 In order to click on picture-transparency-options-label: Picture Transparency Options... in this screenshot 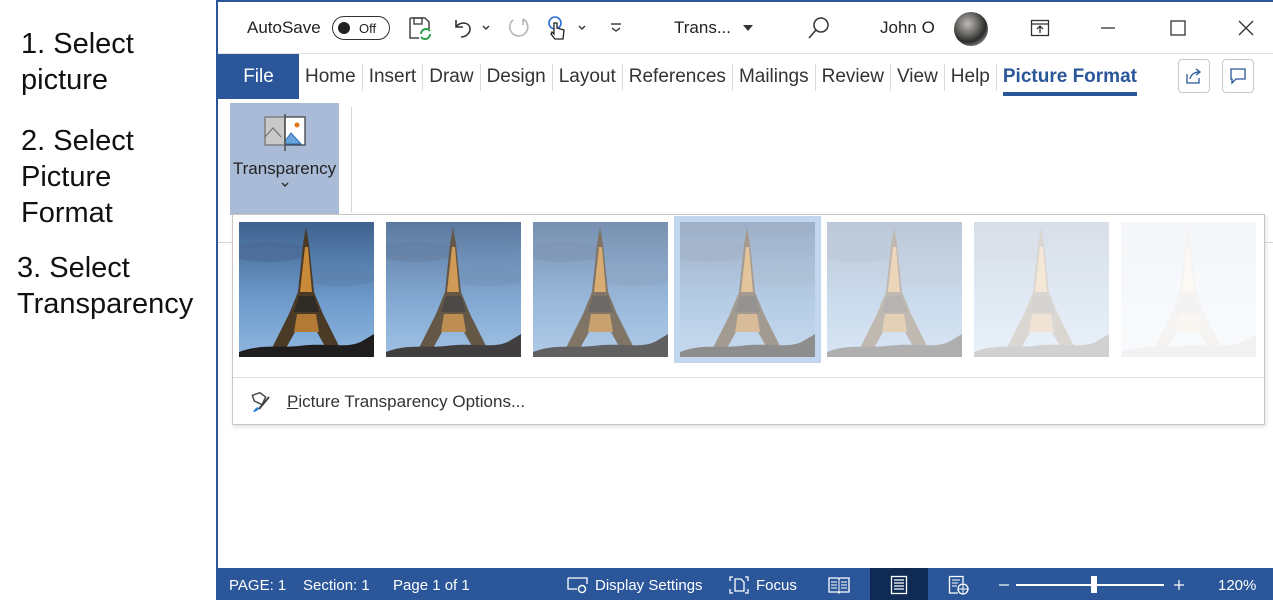, I will do `click(406, 402)`.